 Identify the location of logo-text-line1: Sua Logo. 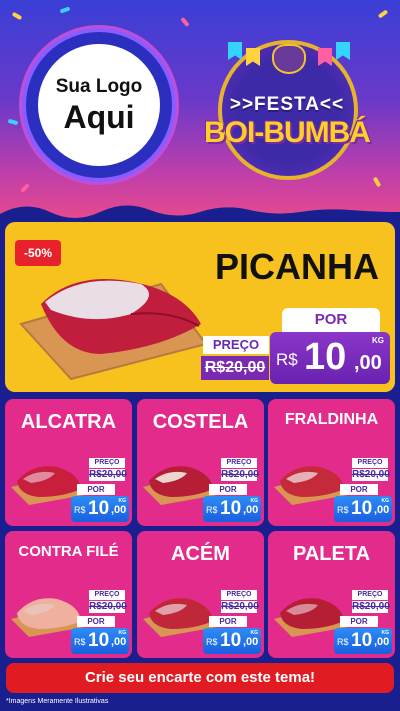
(99, 86).